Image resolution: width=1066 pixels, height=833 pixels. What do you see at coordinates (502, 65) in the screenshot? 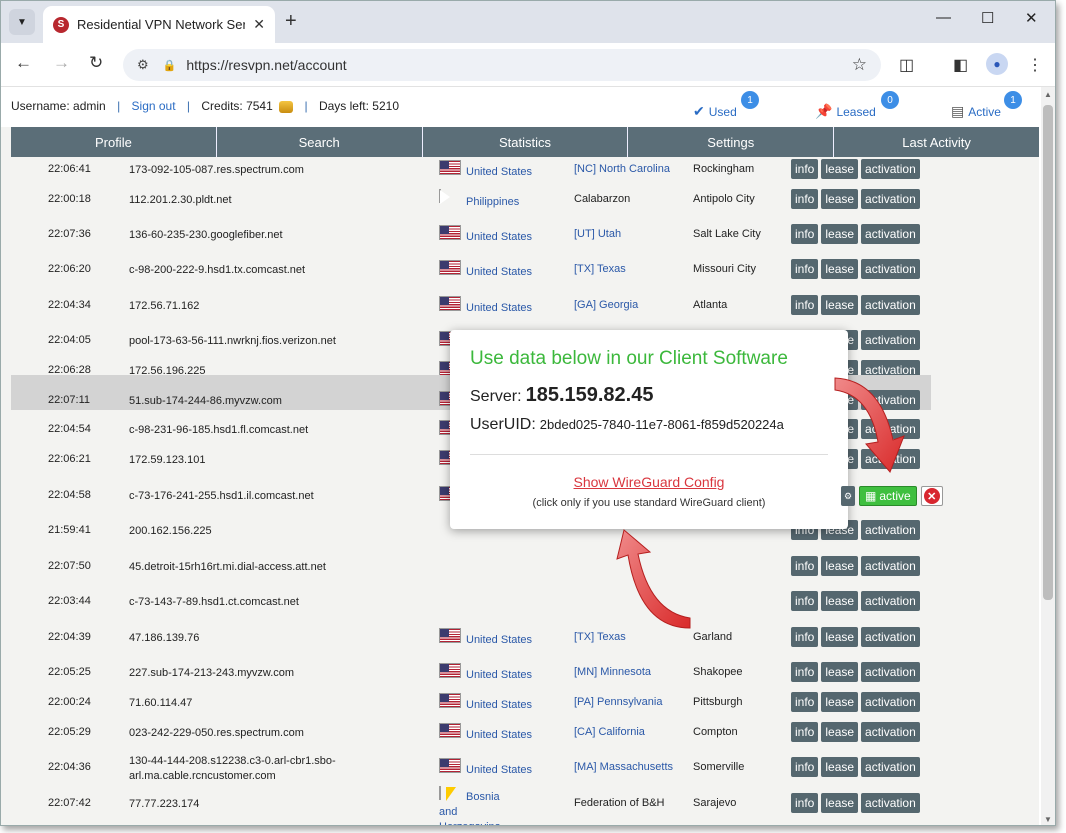
I see `address-bar: ⚙ 🔒 https://resvpn.net/account ☆` at bounding box center [502, 65].